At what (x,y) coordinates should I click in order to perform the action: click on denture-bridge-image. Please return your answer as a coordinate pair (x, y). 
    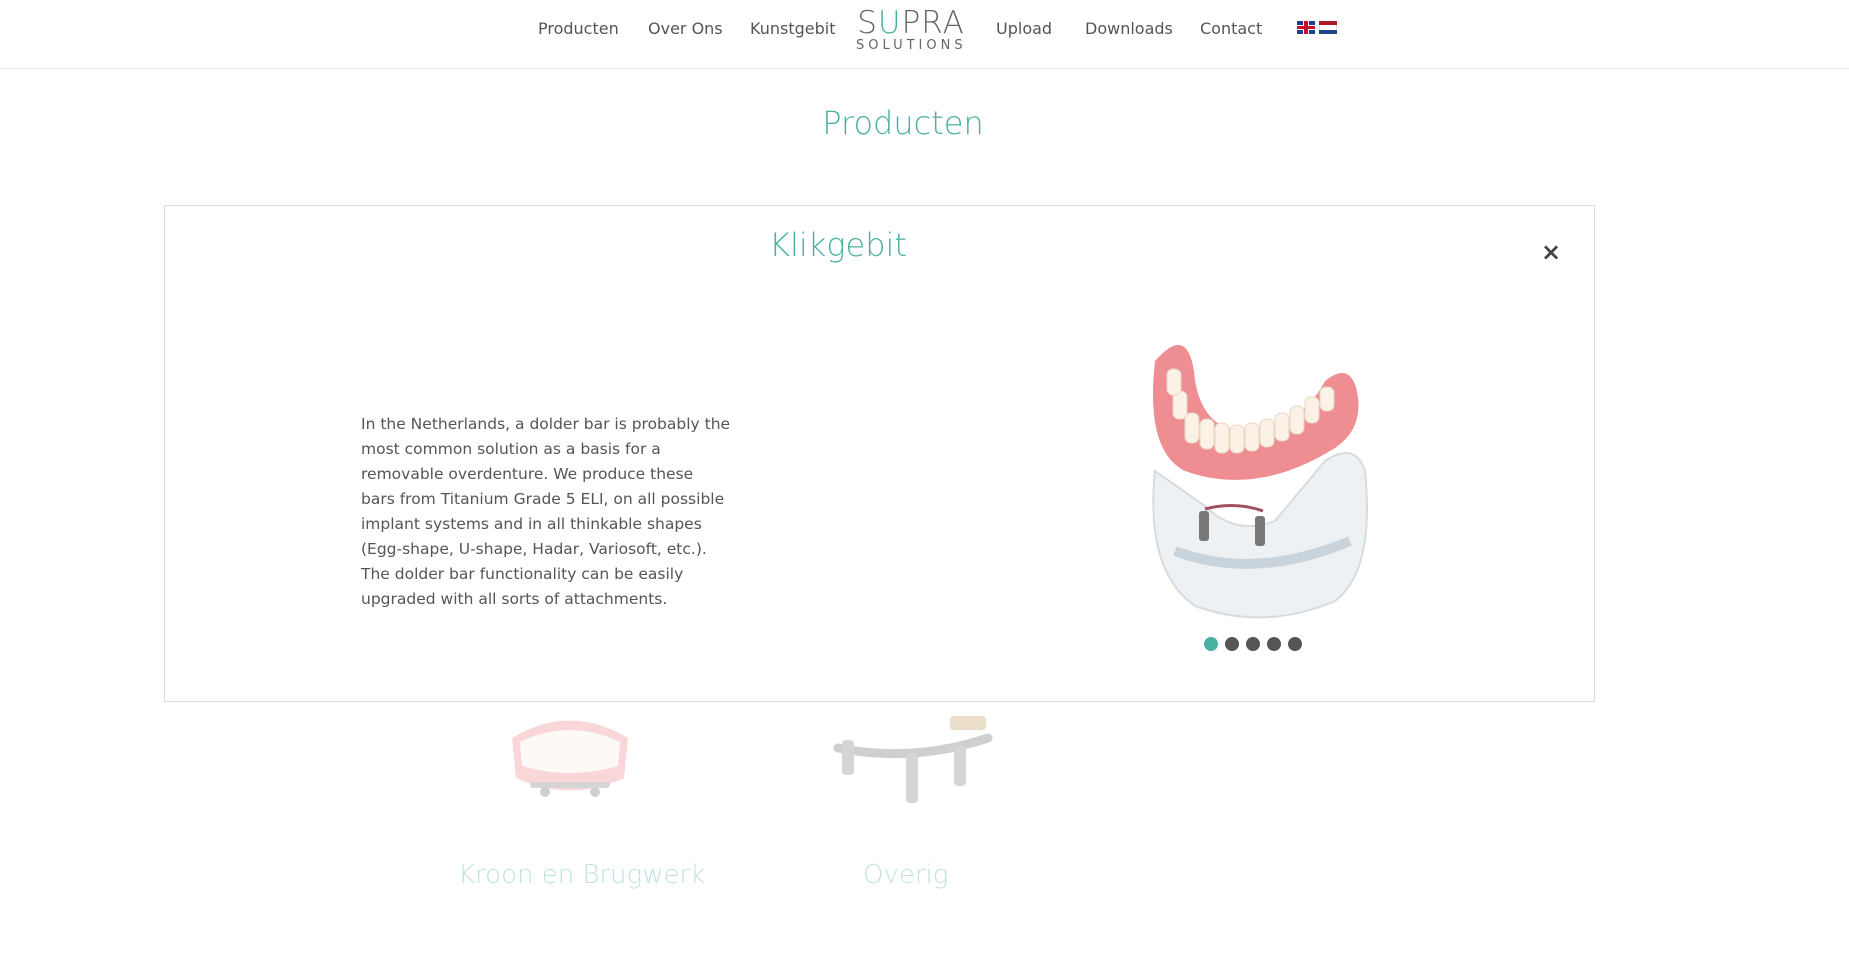
    Looking at the image, I should click on (570, 758).